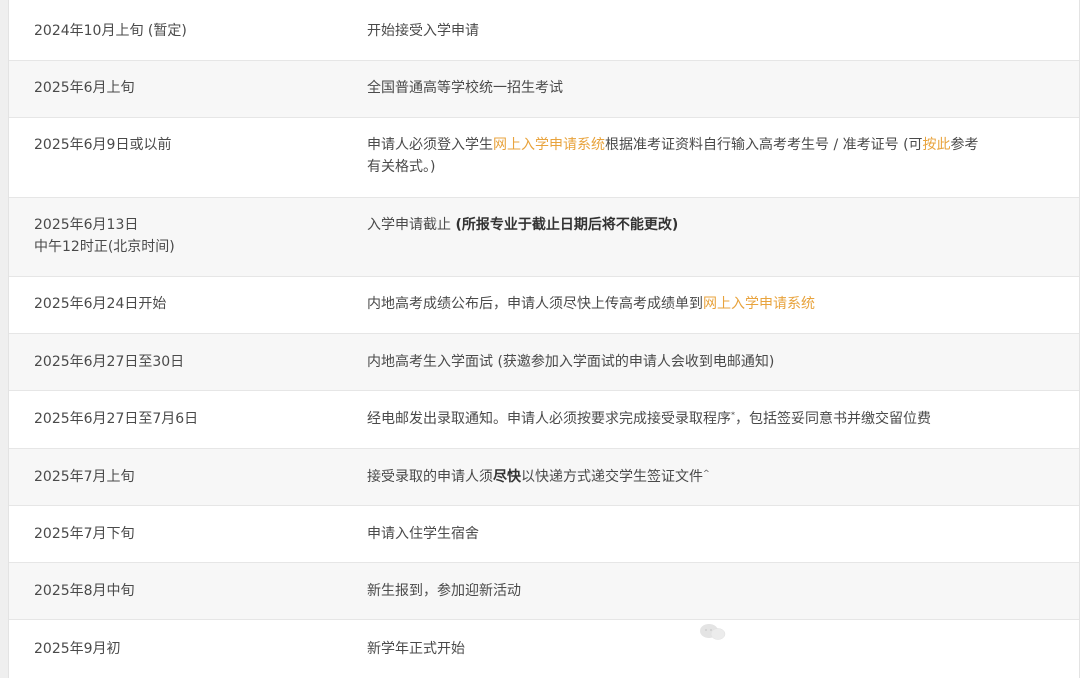 The image size is (1080, 678). I want to click on description-text: 入学申请截止, so click(411, 225).